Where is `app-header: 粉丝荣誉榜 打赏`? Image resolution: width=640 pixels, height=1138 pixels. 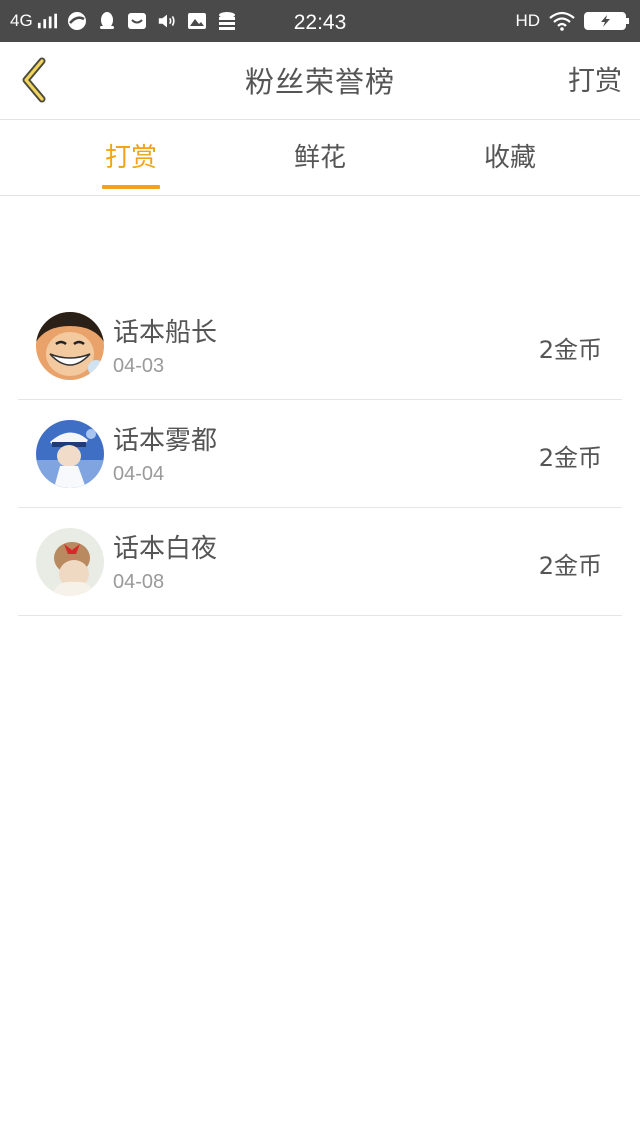
app-header: 粉丝荣誉榜 打赏 is located at coordinates (320, 81).